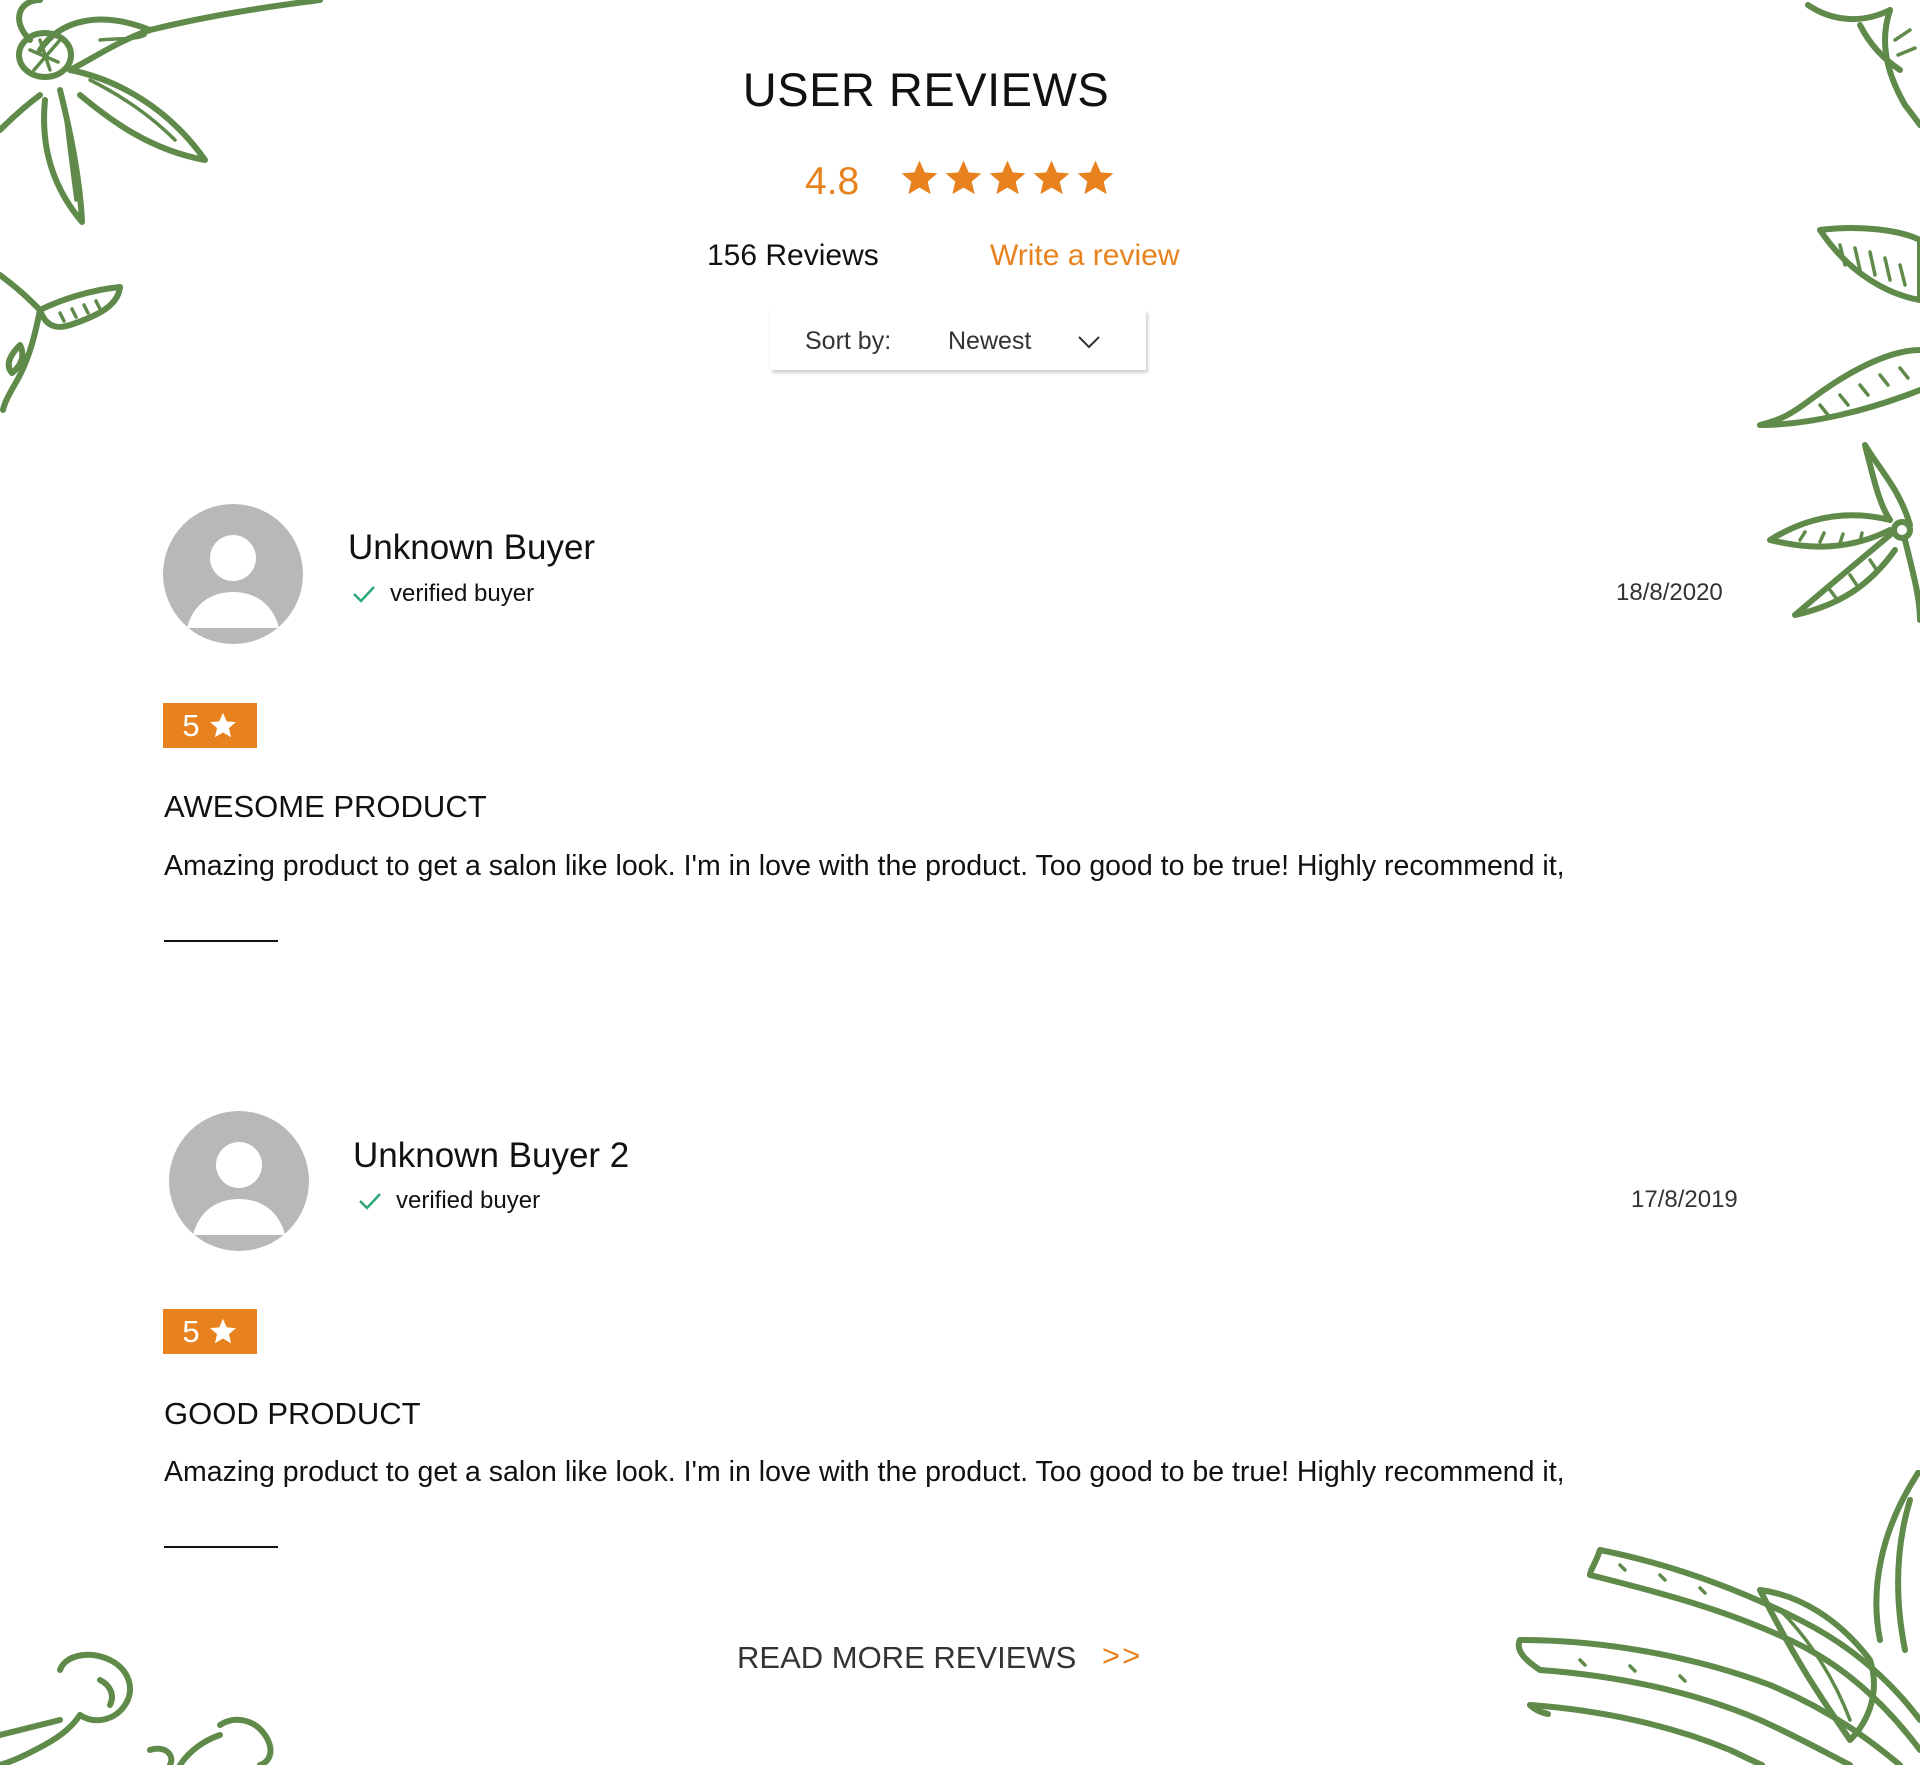 The width and height of the screenshot is (1920, 1765). Describe the element at coordinates (1684, 1199) in the screenshot. I see `review-date: 17/8/2019` at that location.